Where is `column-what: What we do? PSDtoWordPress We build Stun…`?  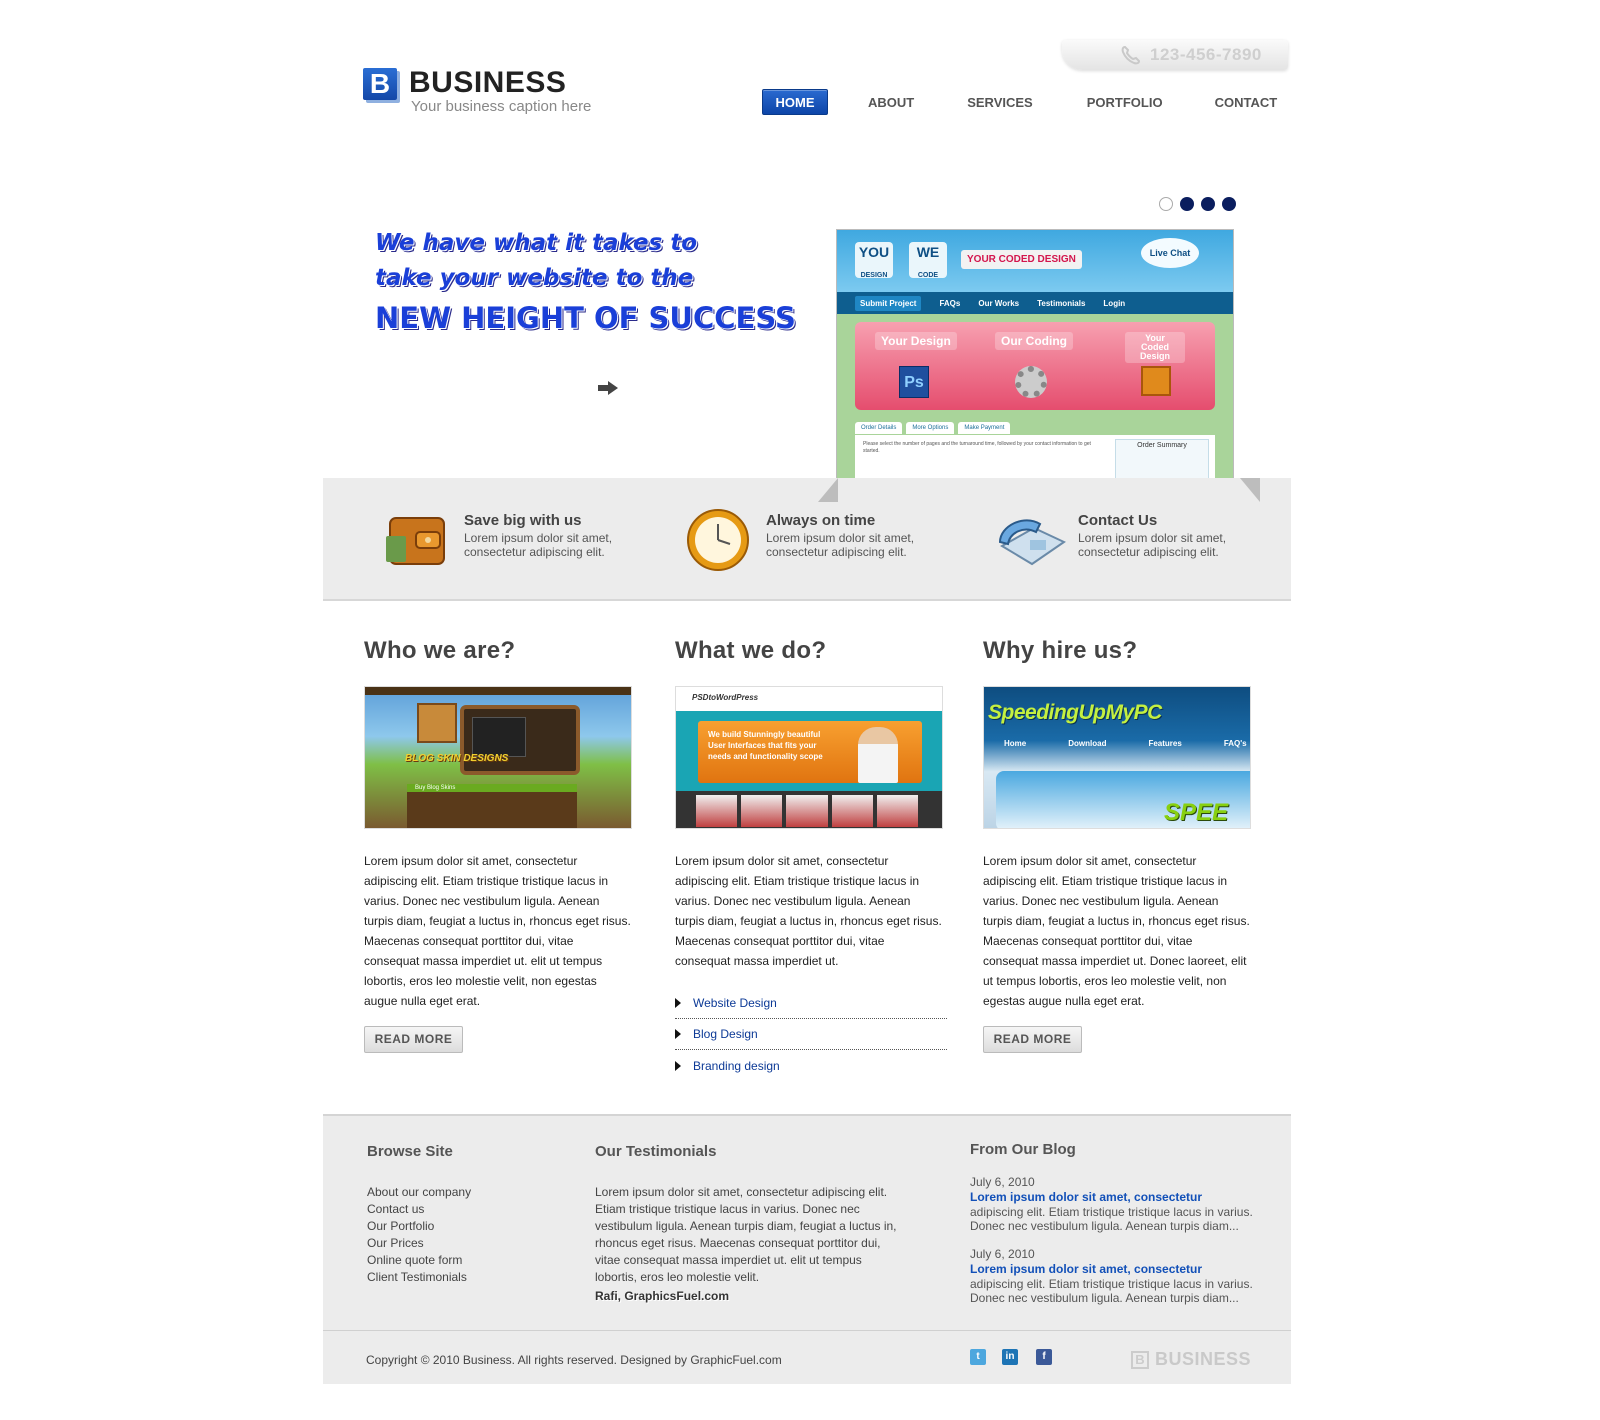 column-what: What we do? PSDtoWordPress We build Stun… is located at coordinates (811, 859).